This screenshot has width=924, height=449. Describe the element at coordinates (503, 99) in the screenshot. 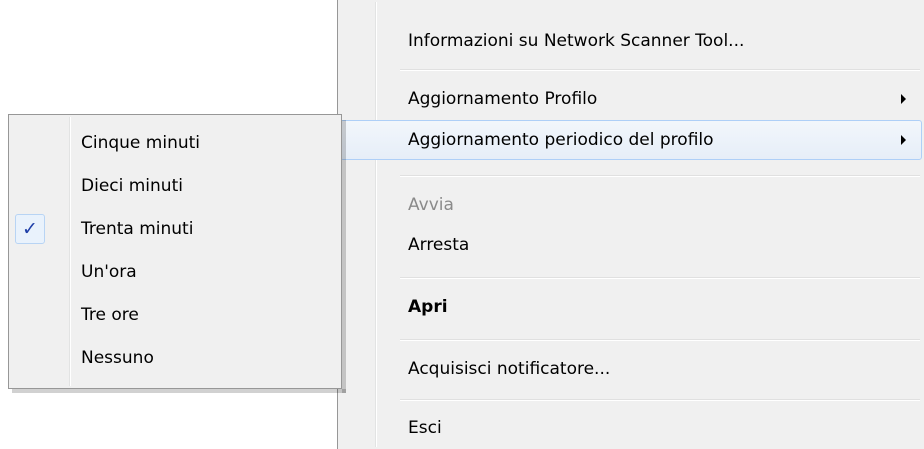

I see `menu-item-label: Aggiornamento Profilo` at that location.